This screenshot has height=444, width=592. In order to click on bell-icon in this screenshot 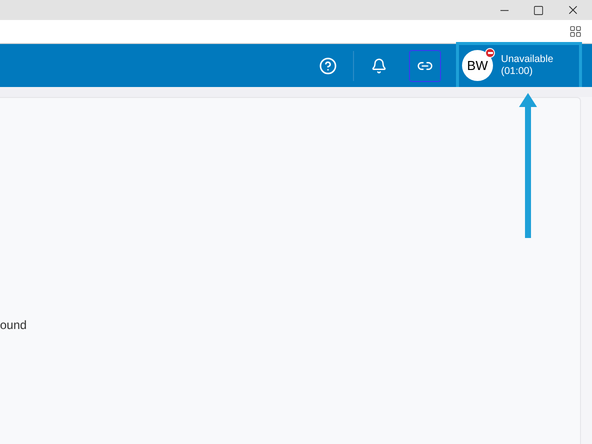, I will do `click(379, 66)`.